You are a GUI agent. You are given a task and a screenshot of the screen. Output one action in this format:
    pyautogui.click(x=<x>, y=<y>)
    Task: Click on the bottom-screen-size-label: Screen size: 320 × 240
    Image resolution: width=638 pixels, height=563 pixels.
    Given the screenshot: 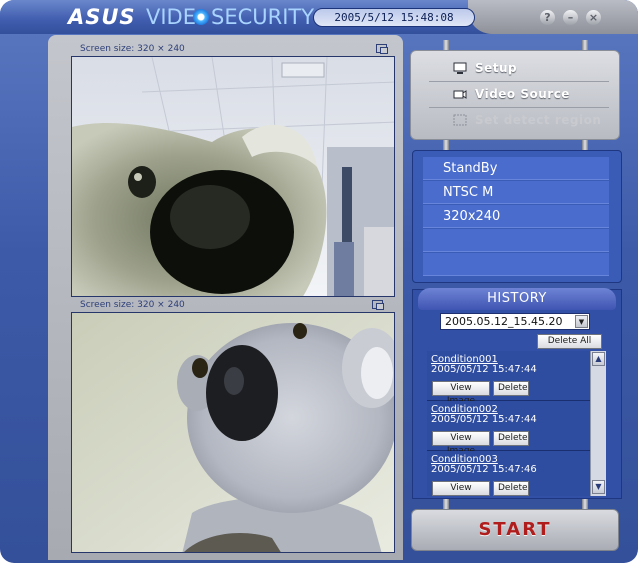 What is the action you would take?
    pyautogui.click(x=132, y=305)
    